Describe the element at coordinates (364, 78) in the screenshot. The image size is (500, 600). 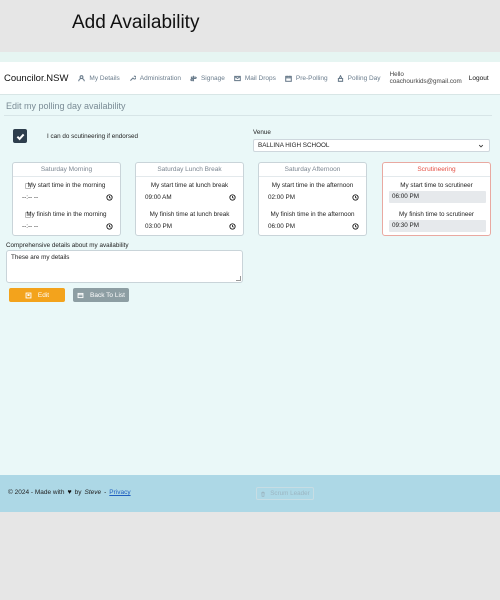
I see `nav-item-label: Polling Day` at that location.